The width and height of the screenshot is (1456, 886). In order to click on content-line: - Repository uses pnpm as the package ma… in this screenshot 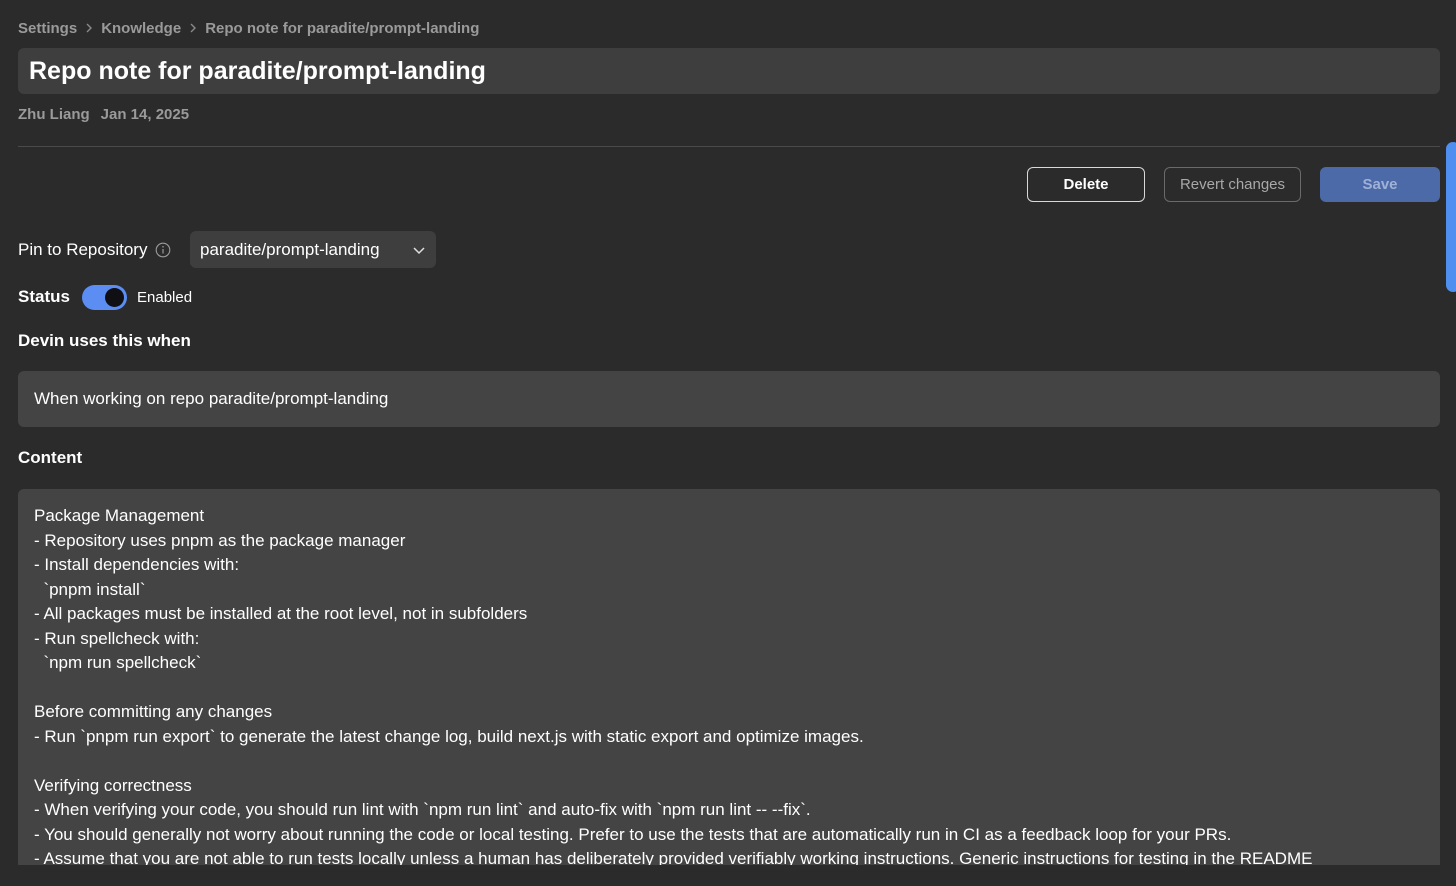, I will do `click(220, 540)`.